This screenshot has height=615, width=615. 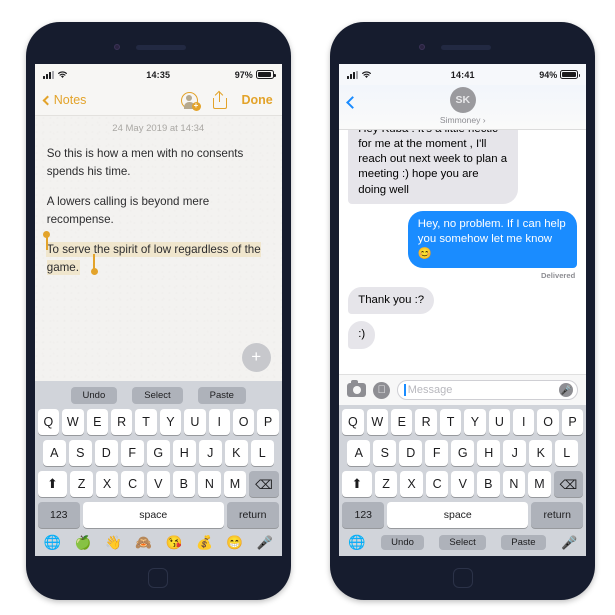 What do you see at coordinates (252, 515) in the screenshot?
I see `return-key-left: return` at bounding box center [252, 515].